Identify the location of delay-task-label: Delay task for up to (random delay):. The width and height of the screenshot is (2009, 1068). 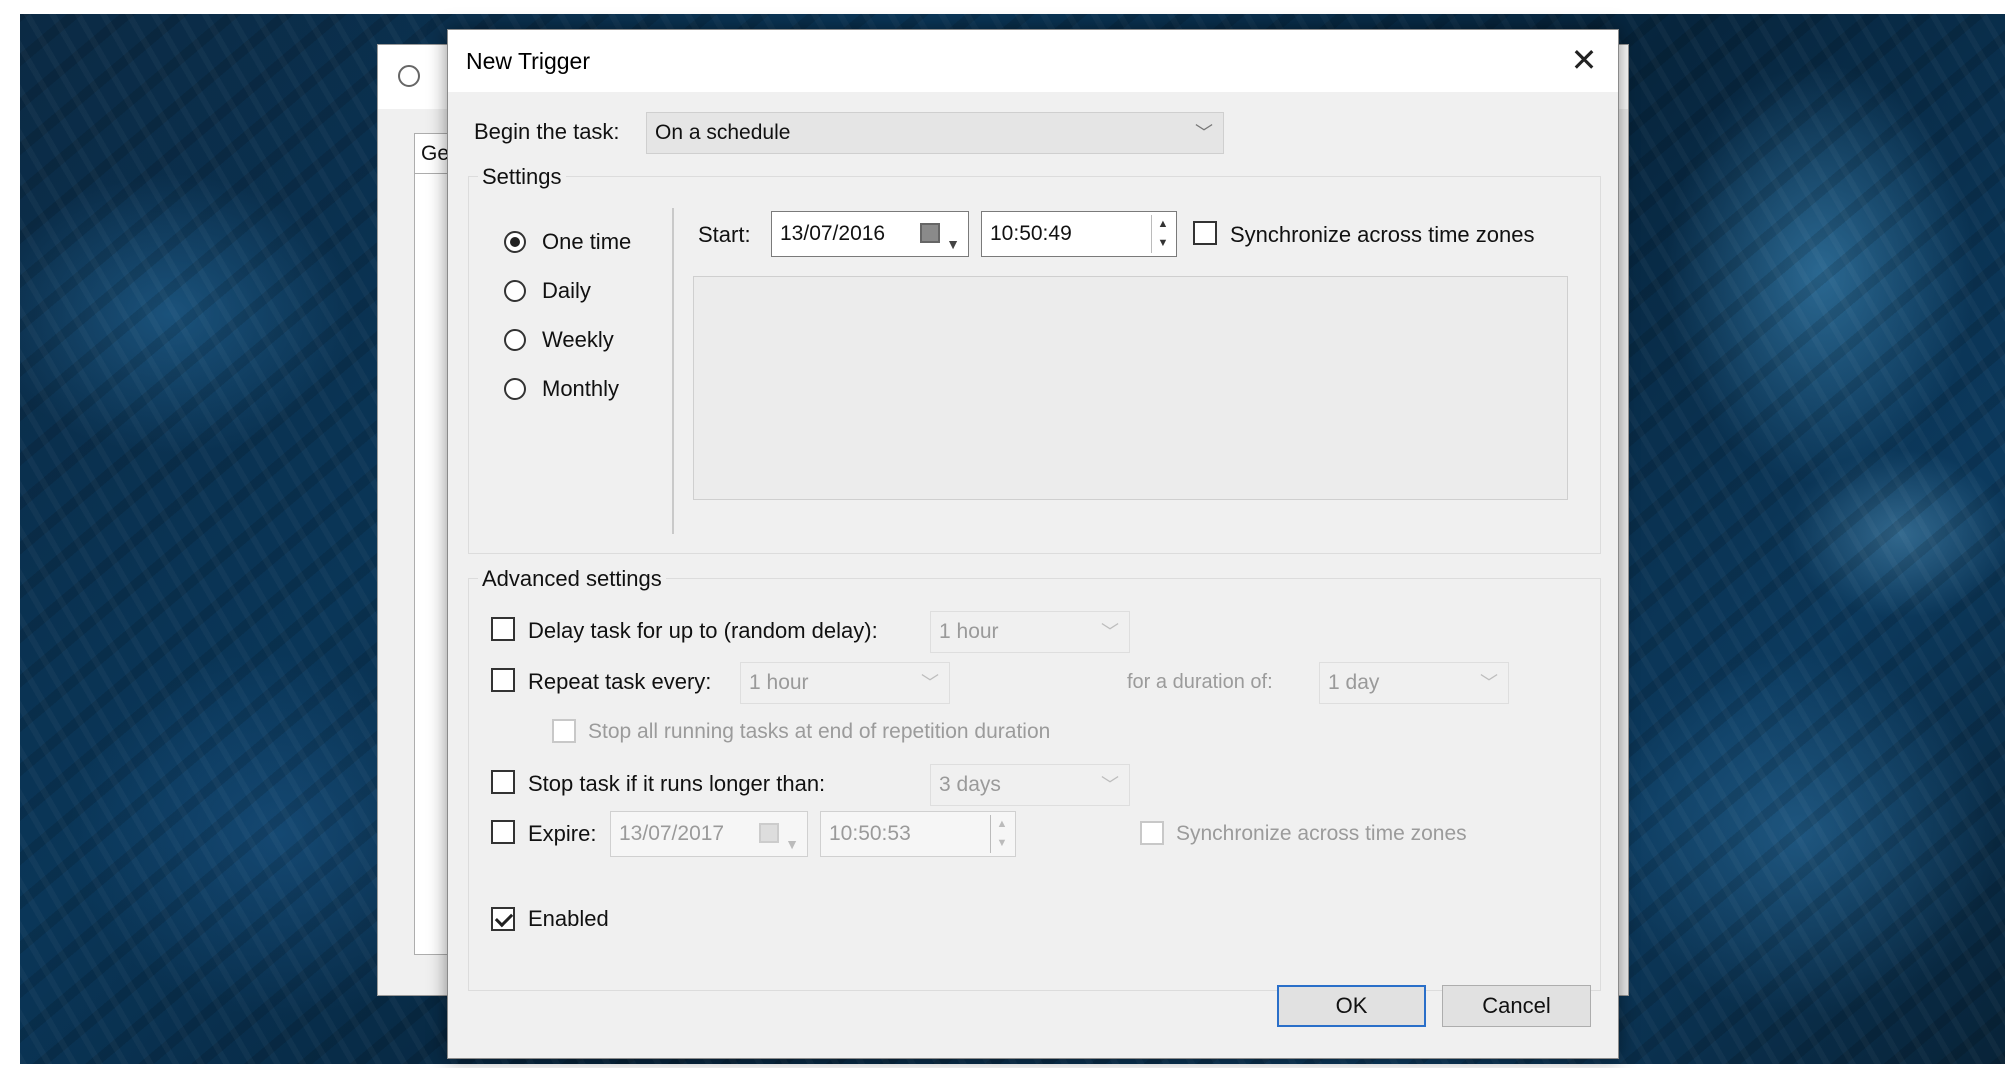
(703, 631).